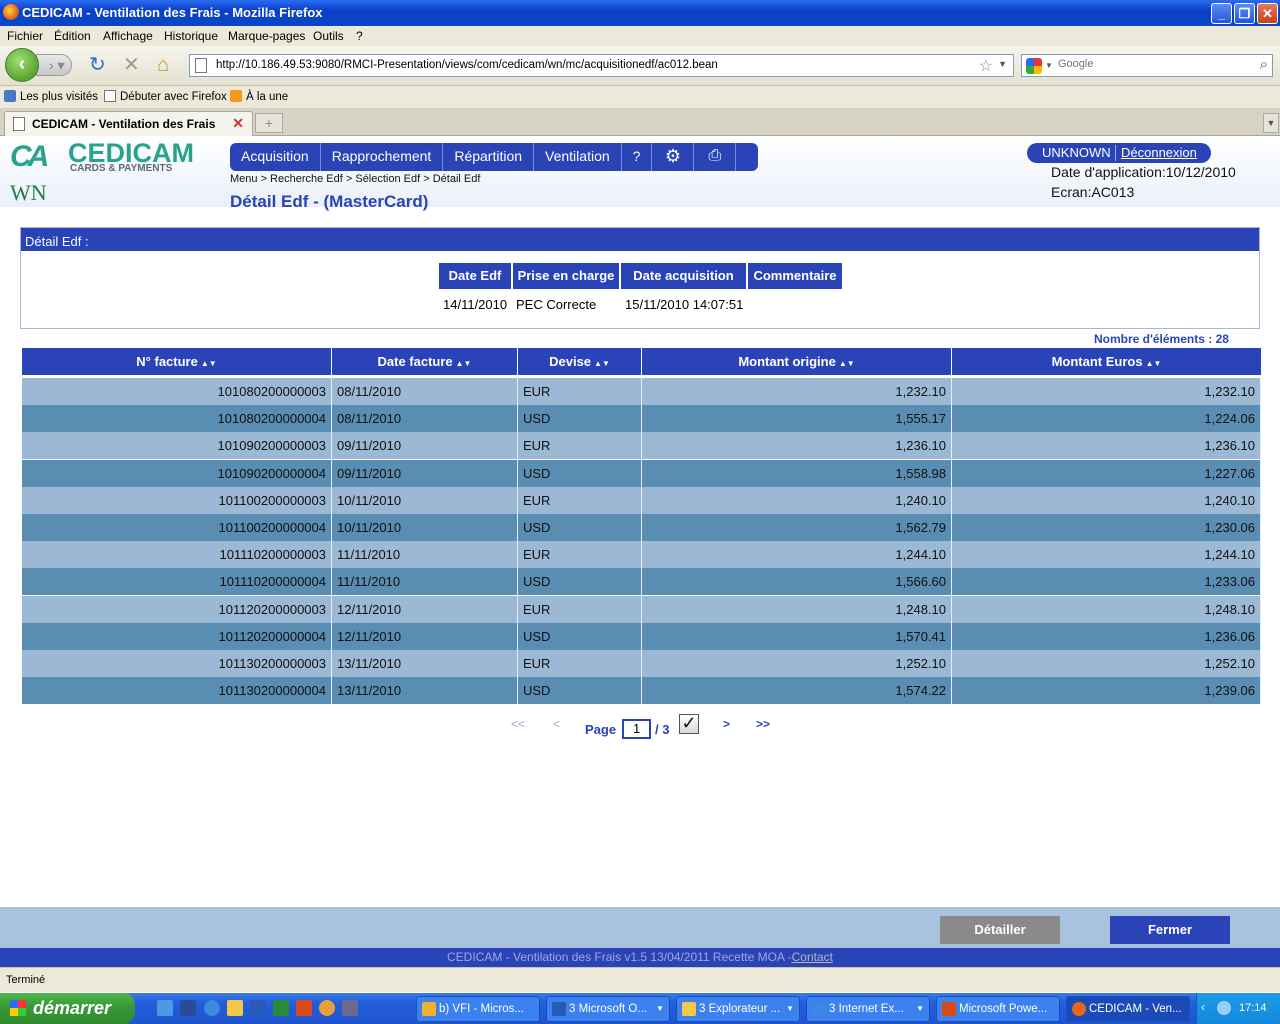 Image resolution: width=1280 pixels, height=1024 pixels. I want to click on powerpoint-icon, so click(949, 1009).